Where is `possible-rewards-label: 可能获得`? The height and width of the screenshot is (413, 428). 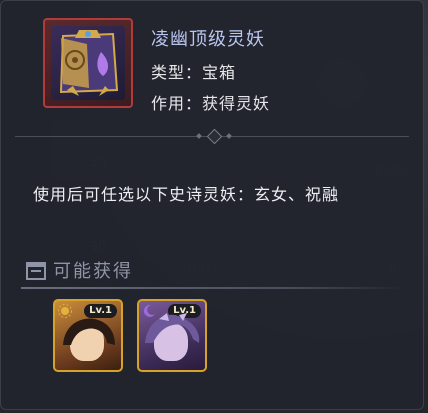
possible-rewards-label: 可能获得 is located at coordinates (93, 271).